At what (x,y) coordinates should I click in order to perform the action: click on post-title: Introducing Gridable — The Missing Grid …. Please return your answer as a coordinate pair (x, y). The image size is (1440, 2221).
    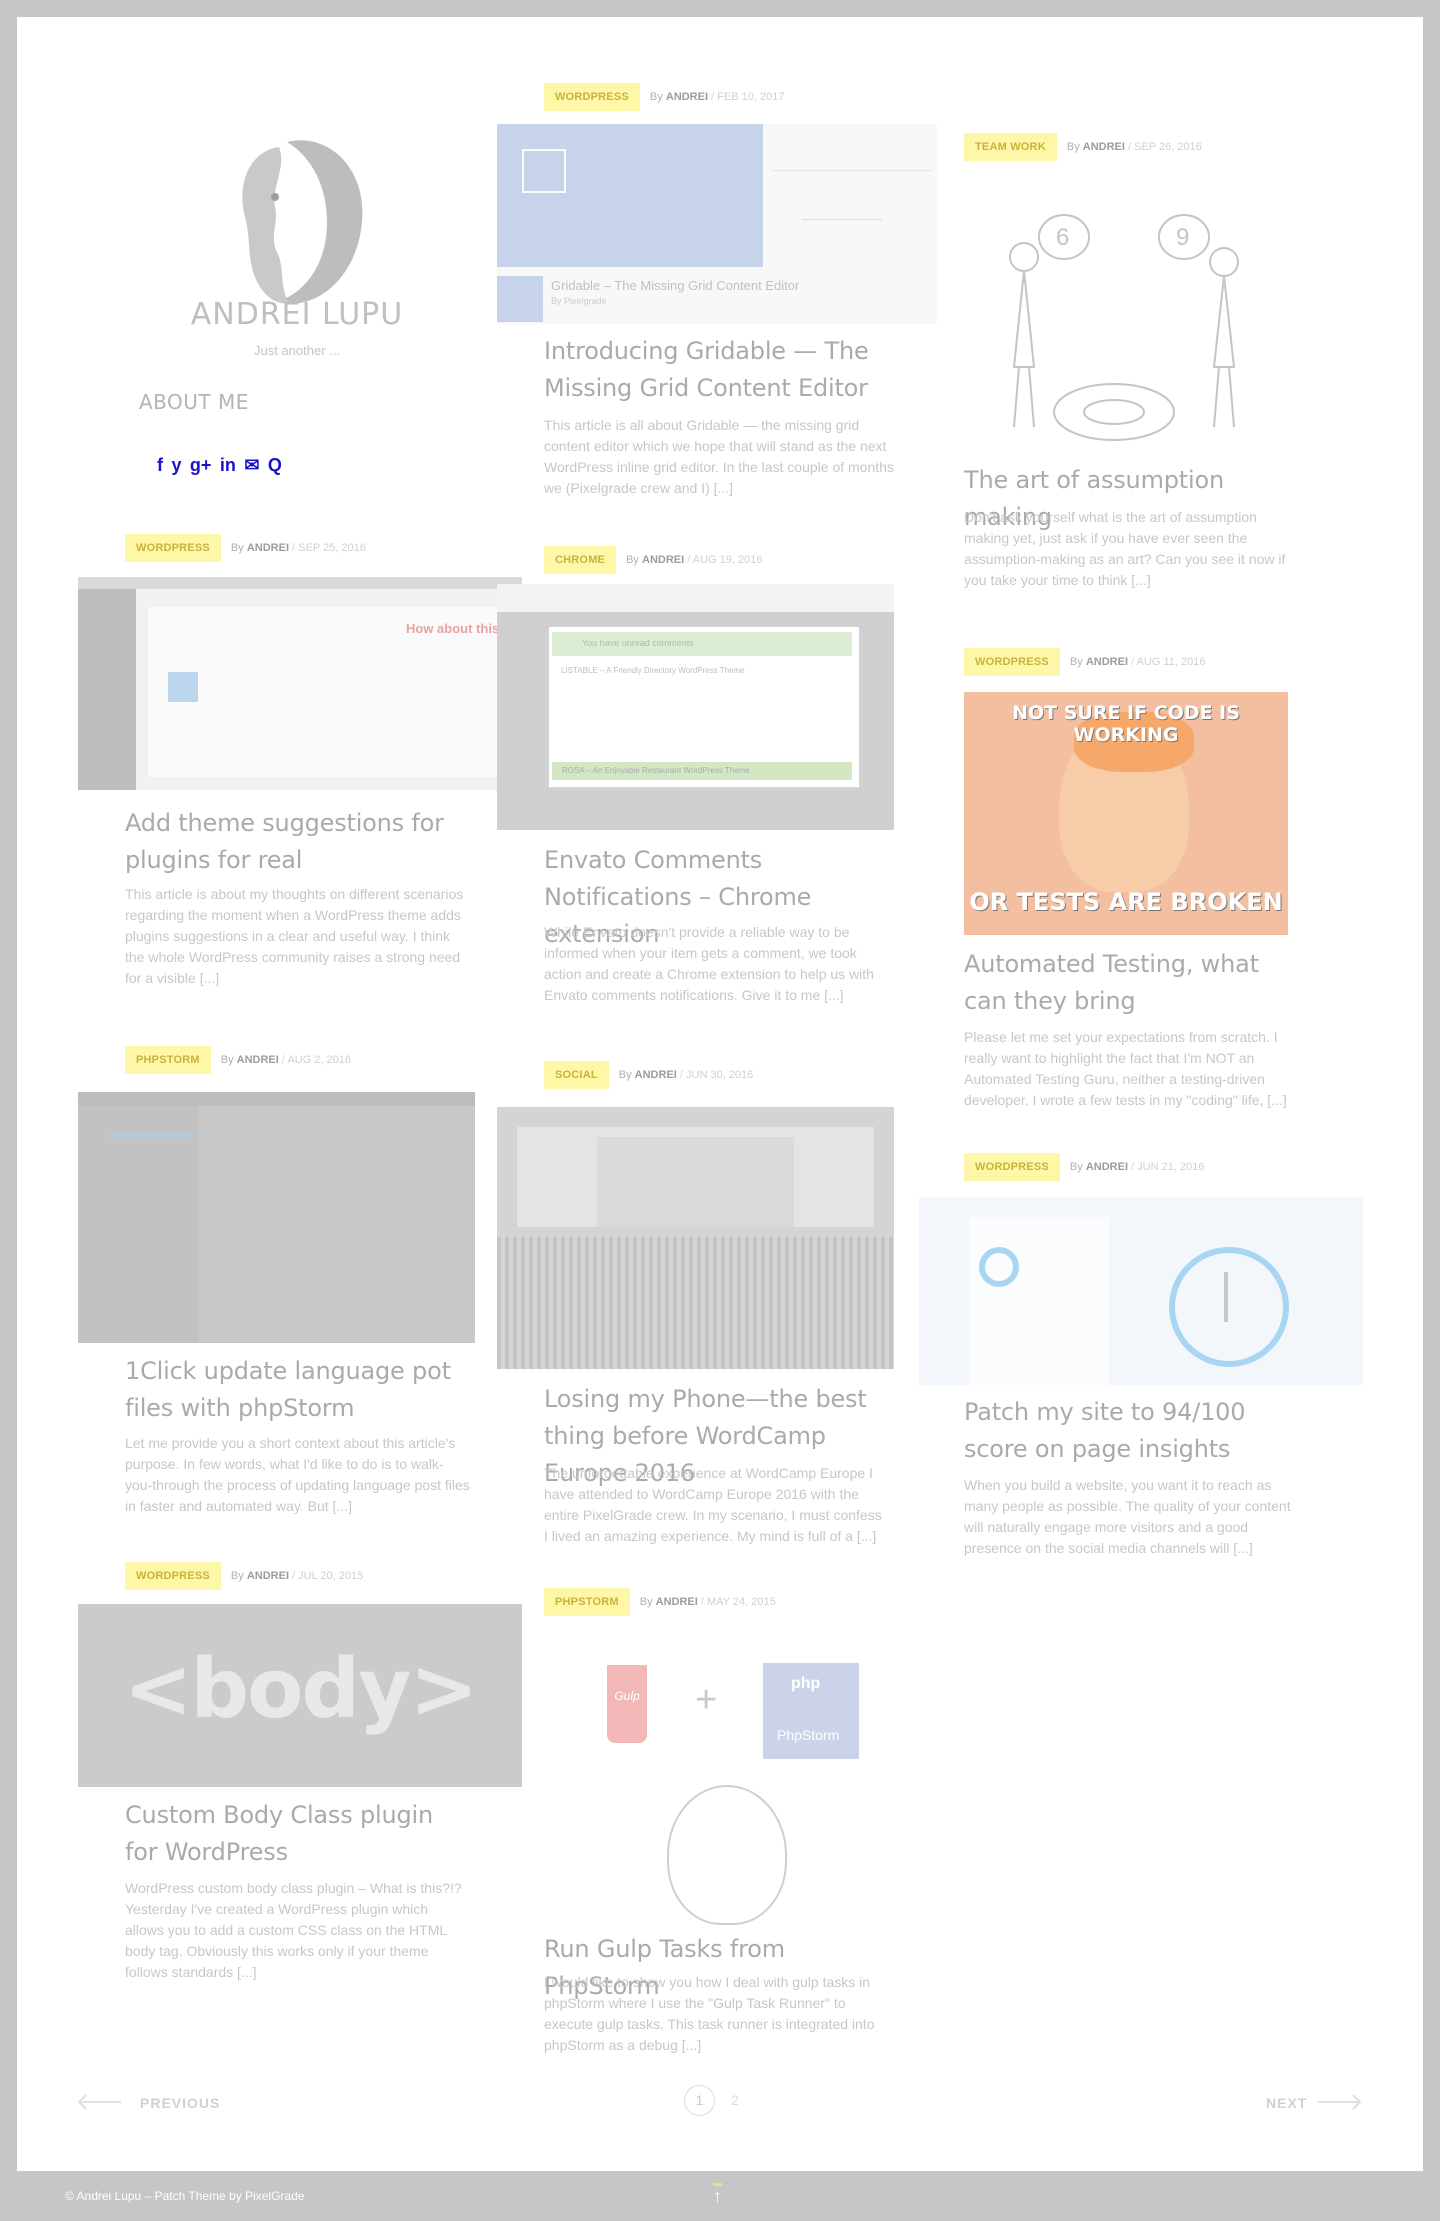
    Looking at the image, I should click on (709, 370).